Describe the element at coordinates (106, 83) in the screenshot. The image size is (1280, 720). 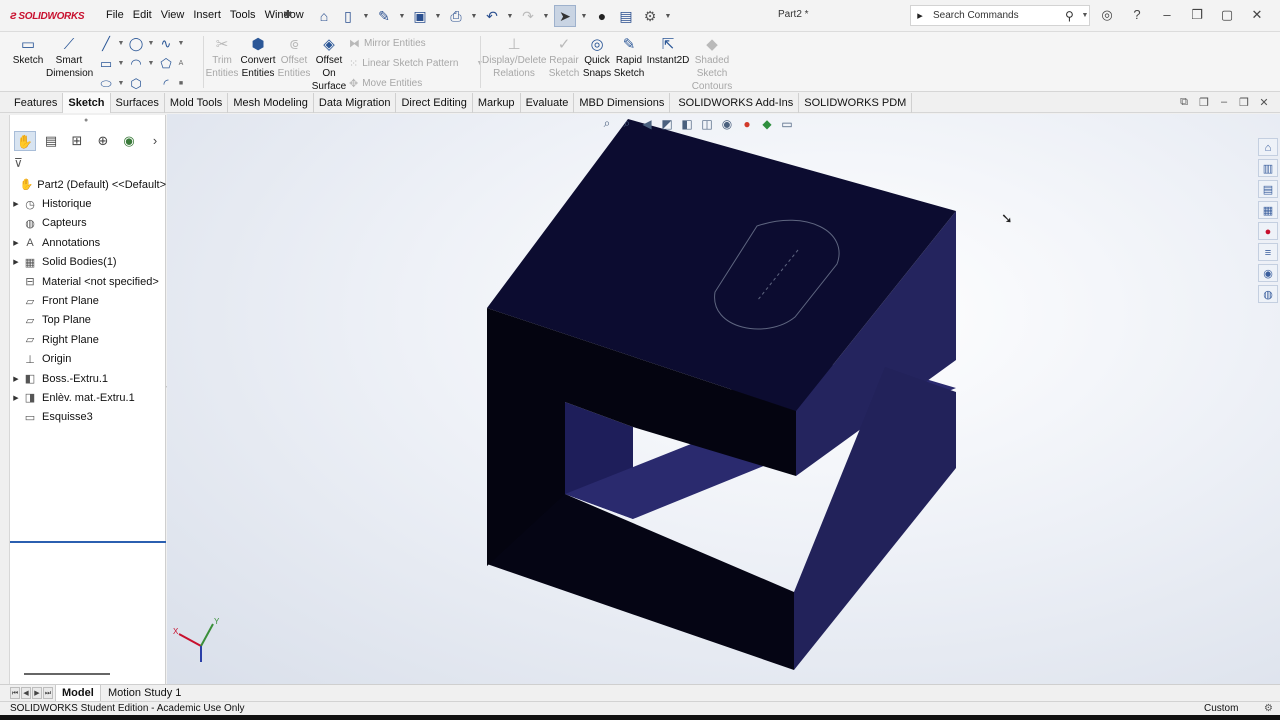
I see `slot-icon: ⬭` at that location.